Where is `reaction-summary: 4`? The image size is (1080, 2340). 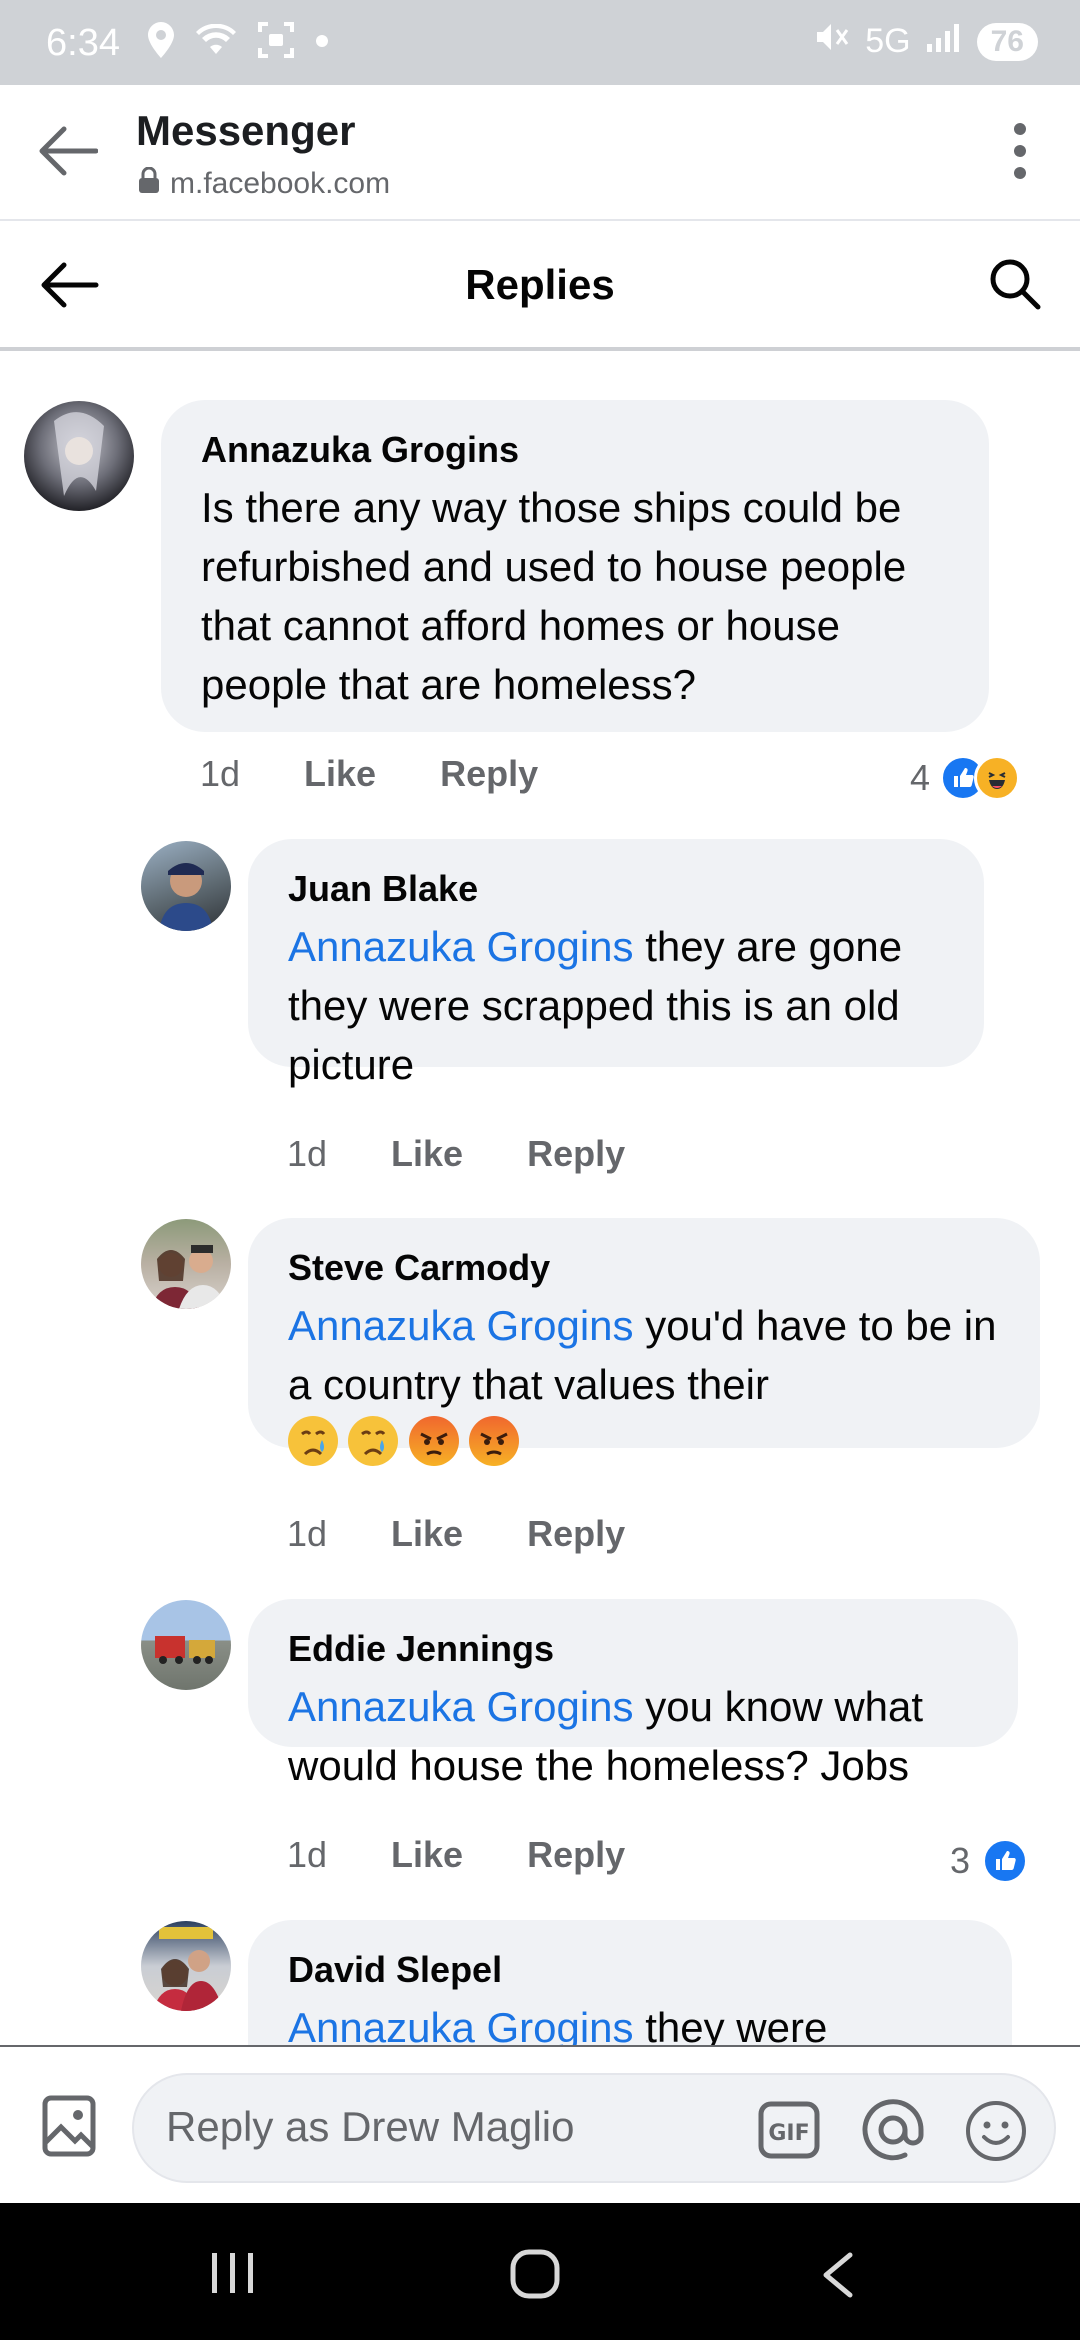
reaction-summary: 4 is located at coordinates (965, 778).